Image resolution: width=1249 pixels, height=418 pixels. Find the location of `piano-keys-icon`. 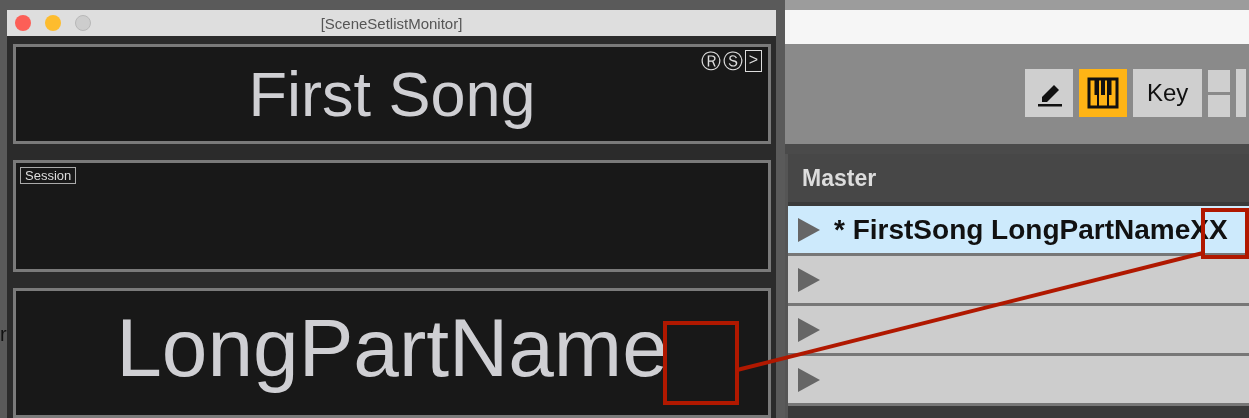

piano-keys-icon is located at coordinates (1103, 93).